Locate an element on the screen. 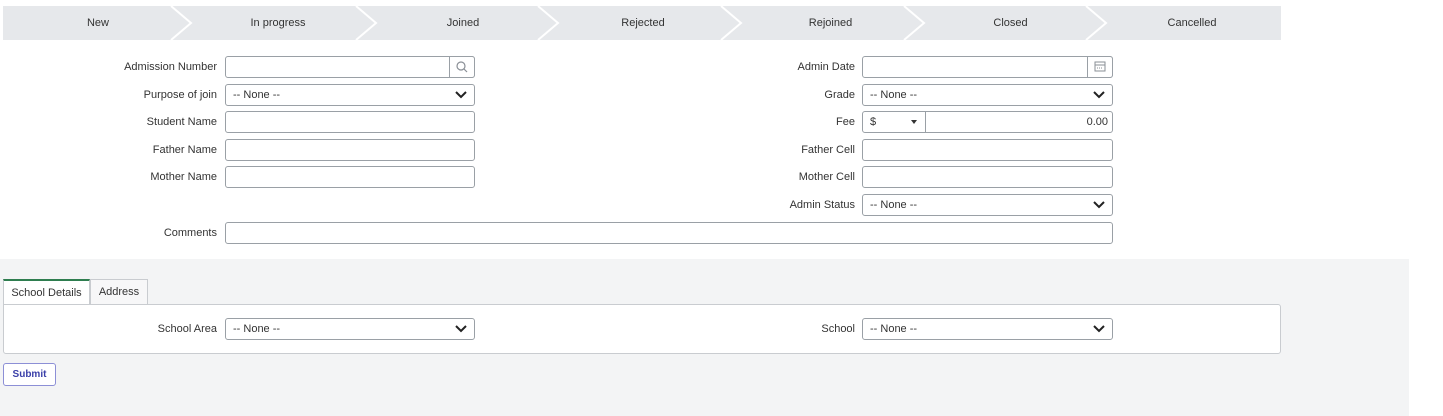 The width and height of the screenshot is (1443, 416). mother-name-label: Mother Name is located at coordinates (183, 177).